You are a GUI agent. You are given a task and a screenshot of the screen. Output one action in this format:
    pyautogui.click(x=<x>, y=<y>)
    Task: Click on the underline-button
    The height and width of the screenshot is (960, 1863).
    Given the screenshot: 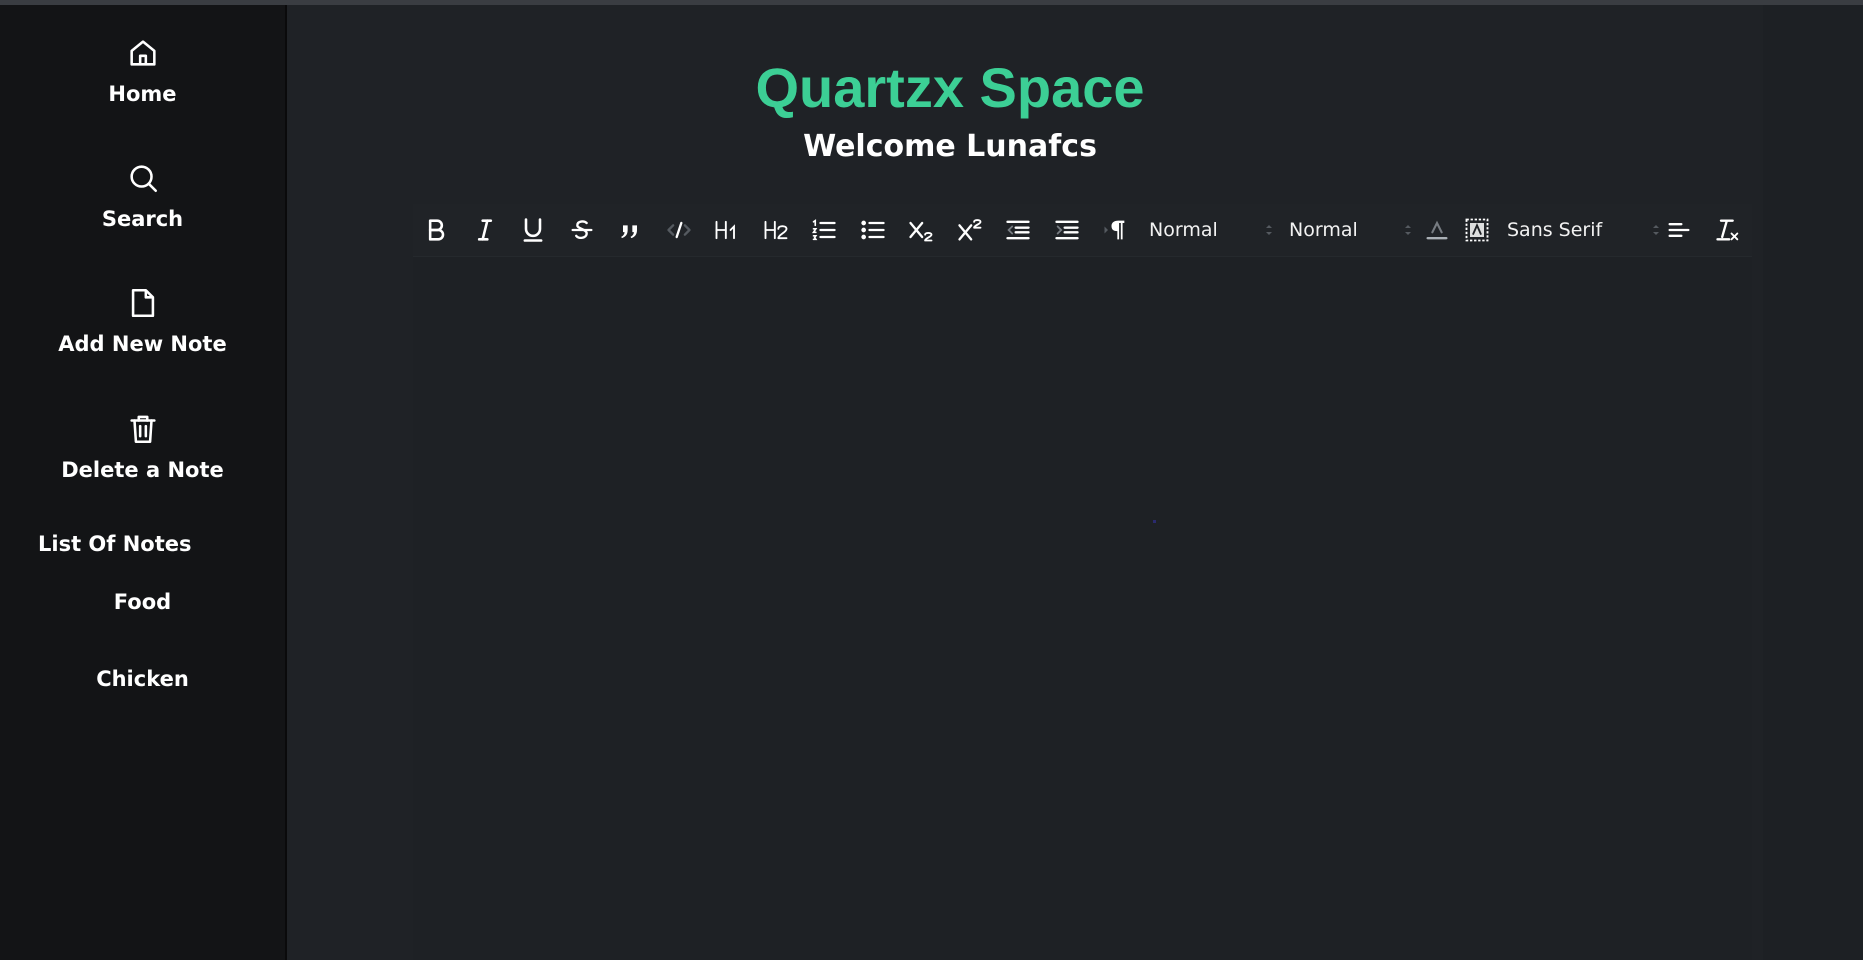 What is the action you would take?
    pyautogui.click(x=533, y=230)
    